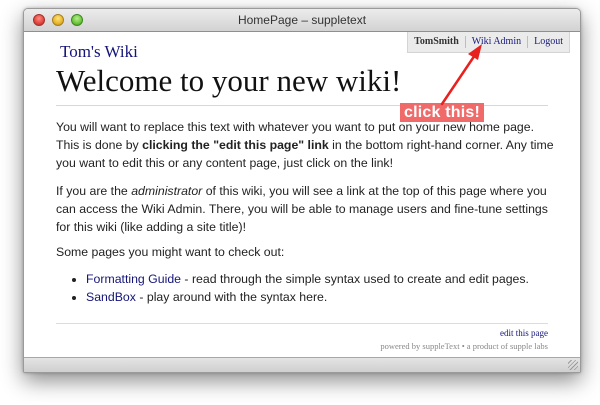 The height and width of the screenshot is (405, 600). I want to click on formatting-guide-link: Formatting Guide, so click(133, 279).